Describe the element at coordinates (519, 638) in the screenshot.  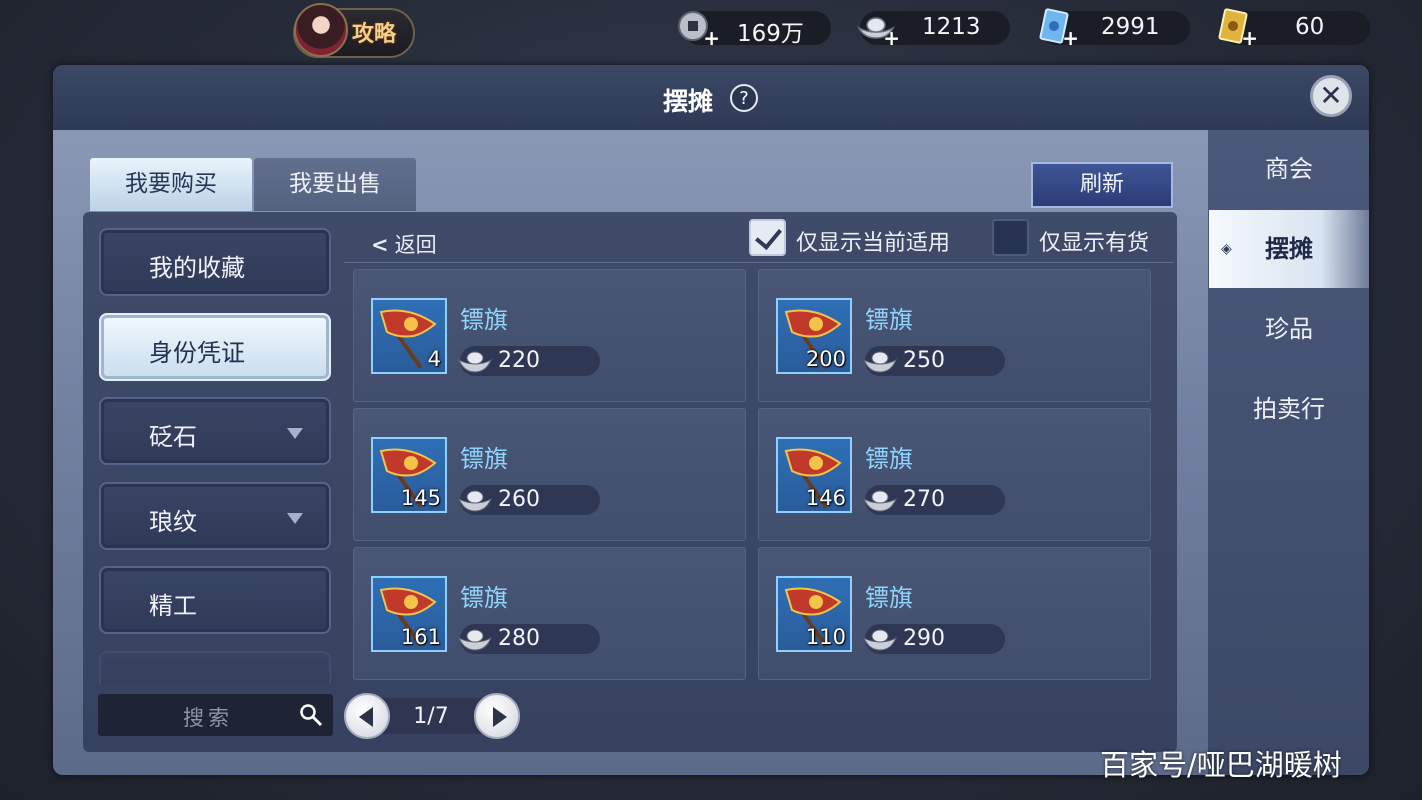
I see `item-price: 280` at that location.